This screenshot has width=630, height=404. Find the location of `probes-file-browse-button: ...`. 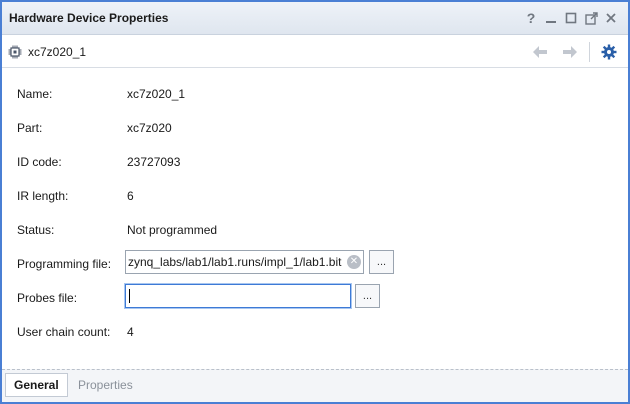

probes-file-browse-button: ... is located at coordinates (367, 296).